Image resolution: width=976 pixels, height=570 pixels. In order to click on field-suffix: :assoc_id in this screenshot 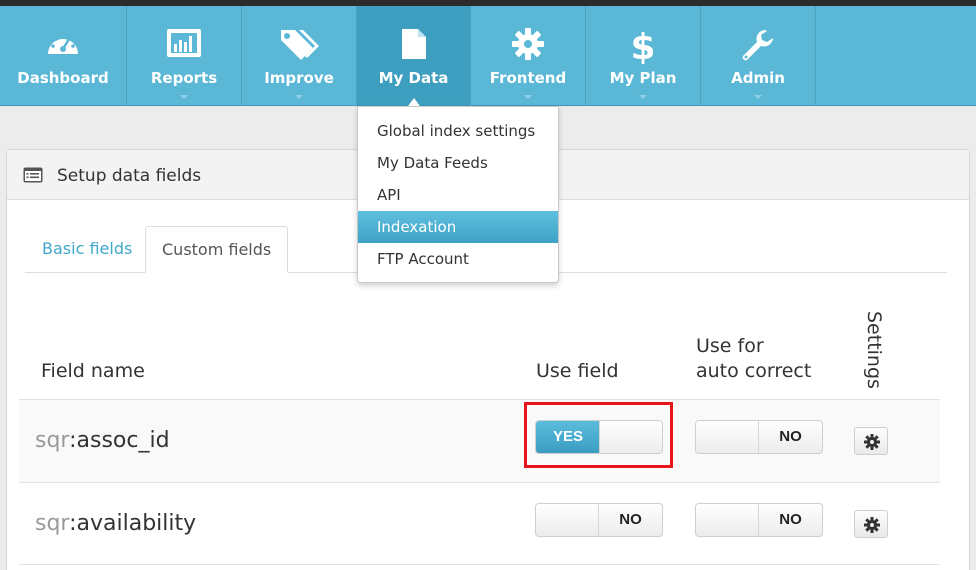, I will do `click(119, 440)`.